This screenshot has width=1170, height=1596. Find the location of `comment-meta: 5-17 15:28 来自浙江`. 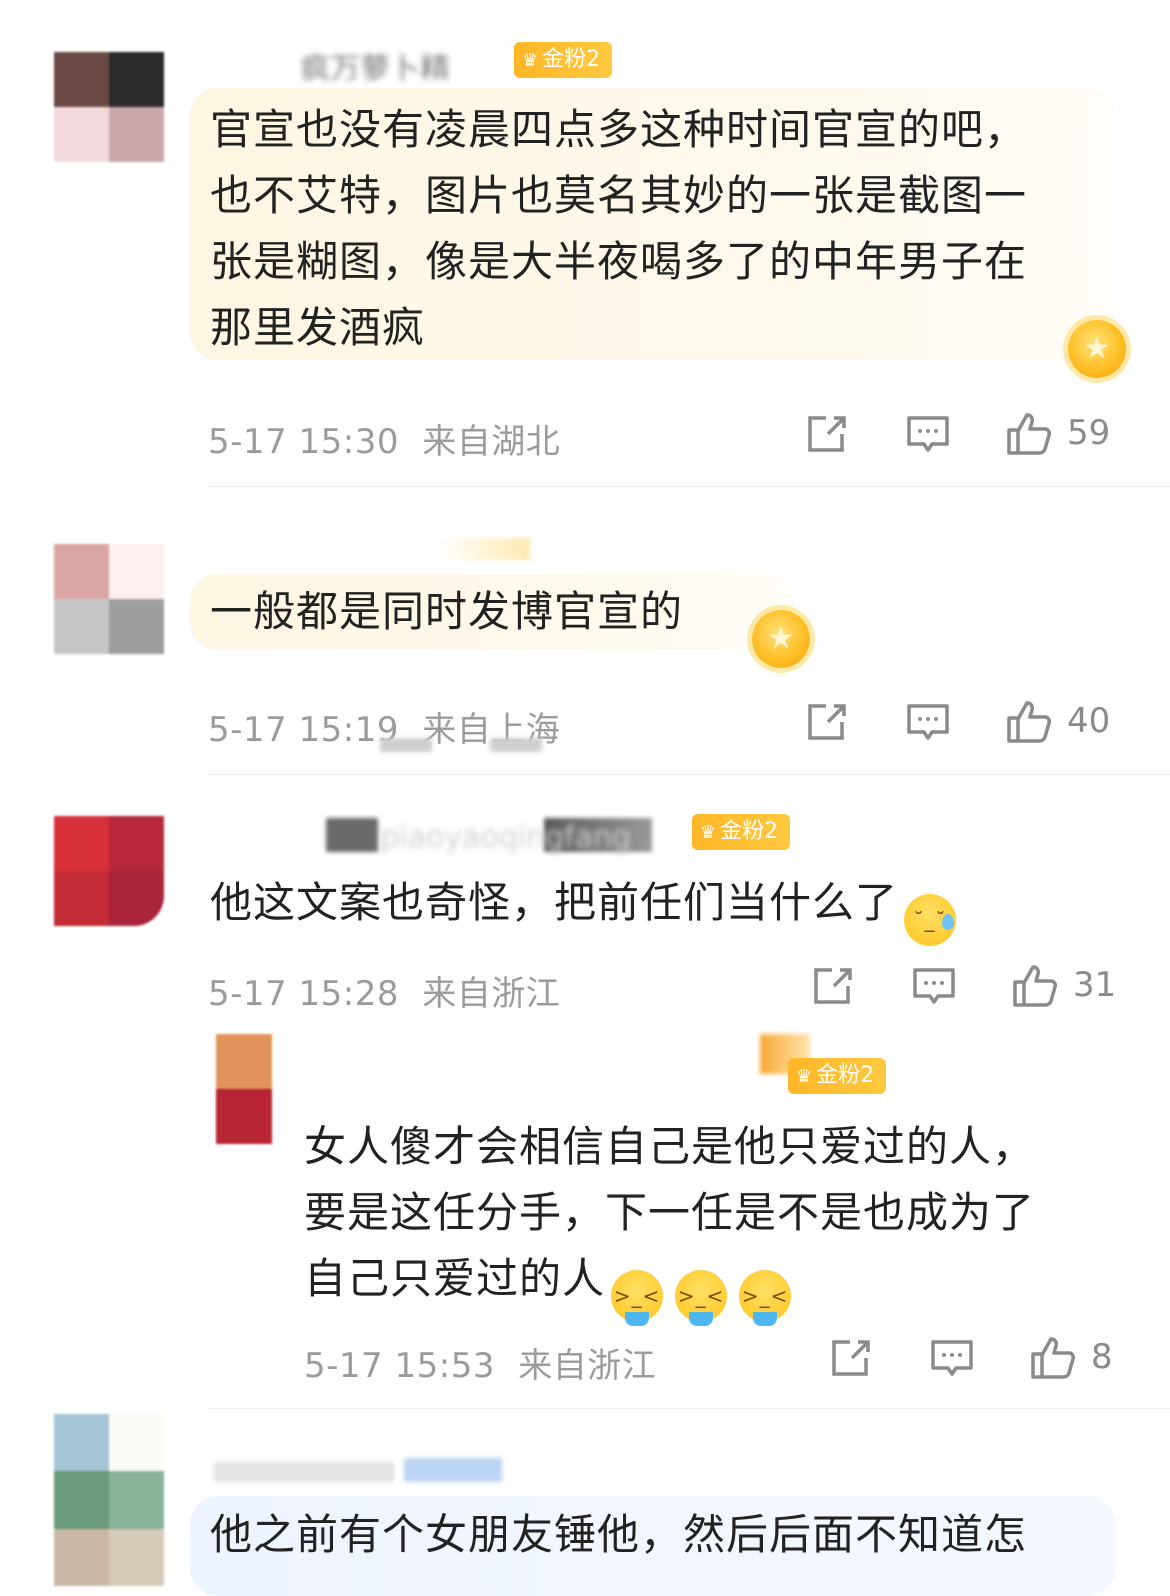

comment-meta: 5-17 15:28 来自浙江 is located at coordinates (384, 990).